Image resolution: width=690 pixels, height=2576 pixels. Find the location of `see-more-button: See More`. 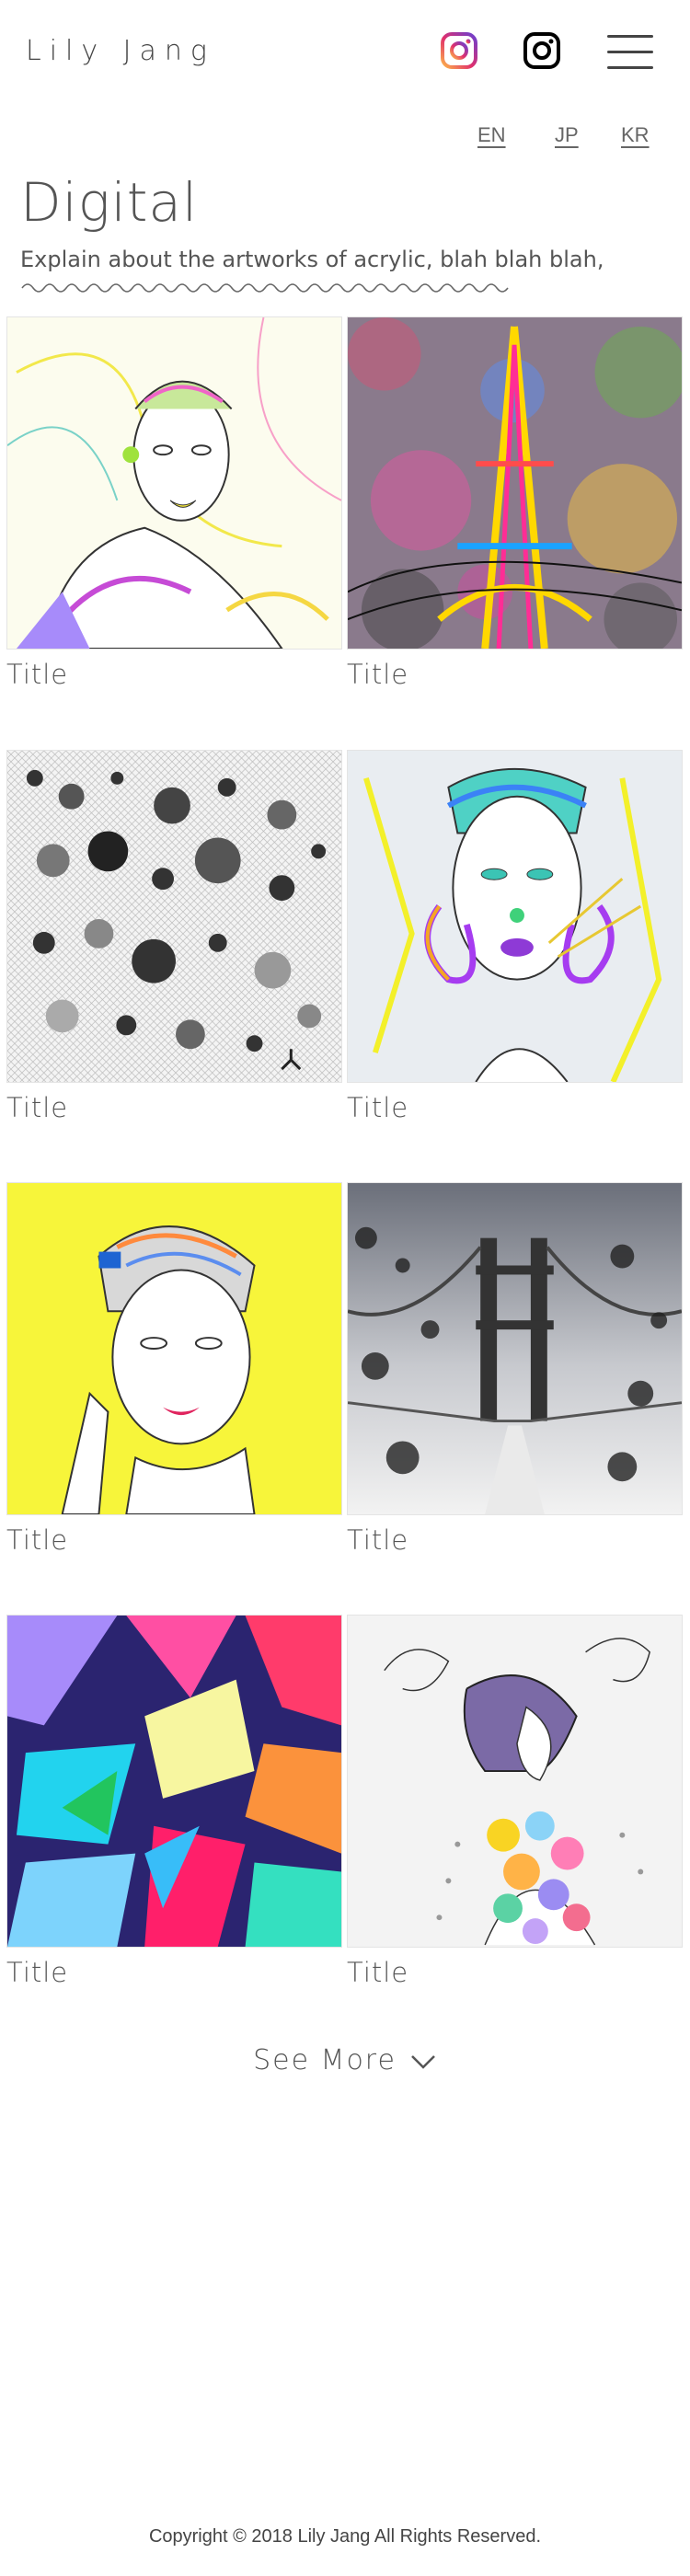

see-more-button: See More is located at coordinates (345, 2060).